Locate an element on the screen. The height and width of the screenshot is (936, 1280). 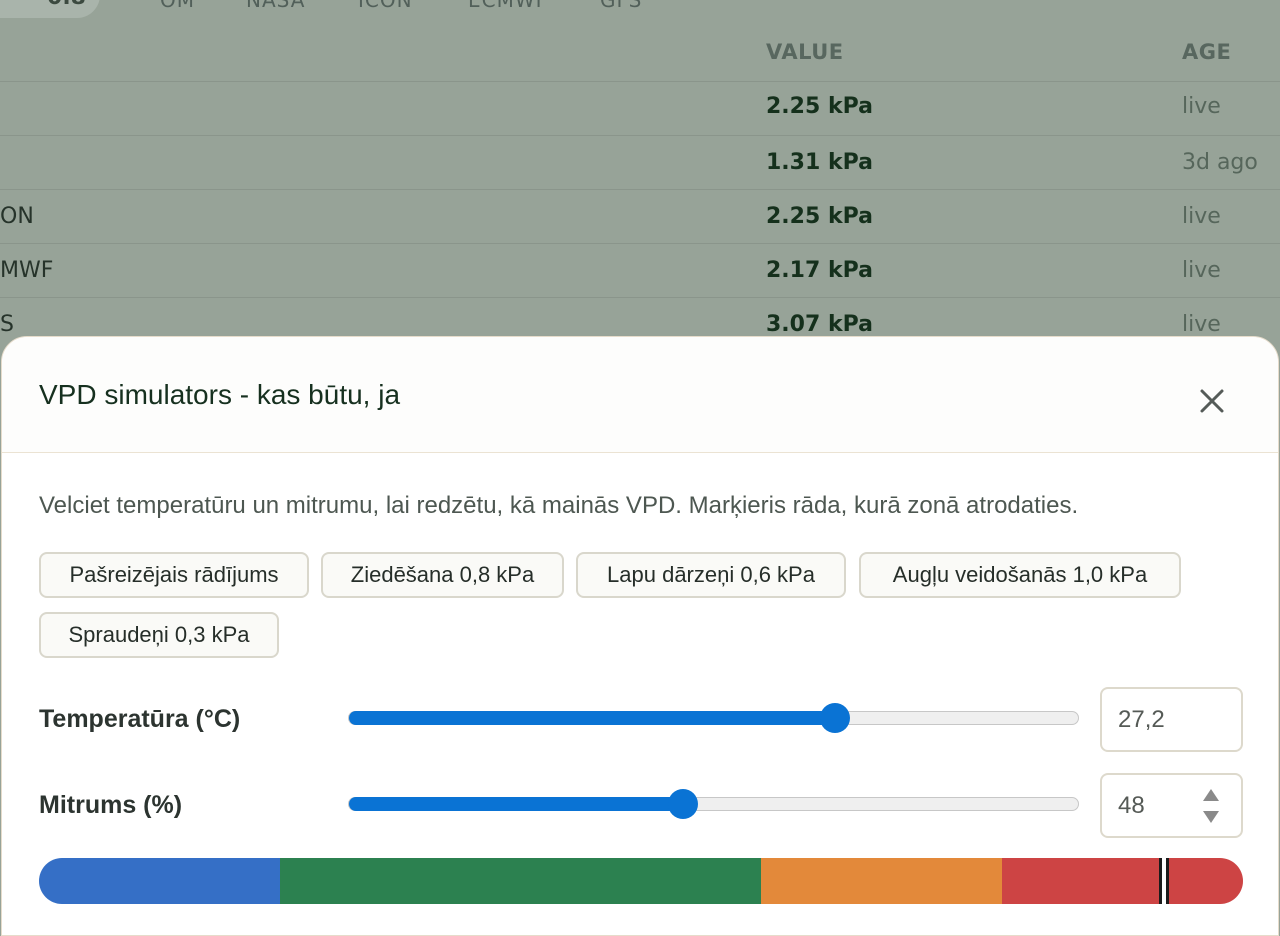
modal-header: VPD simulators - kas būtu, ja is located at coordinates (640, 395).